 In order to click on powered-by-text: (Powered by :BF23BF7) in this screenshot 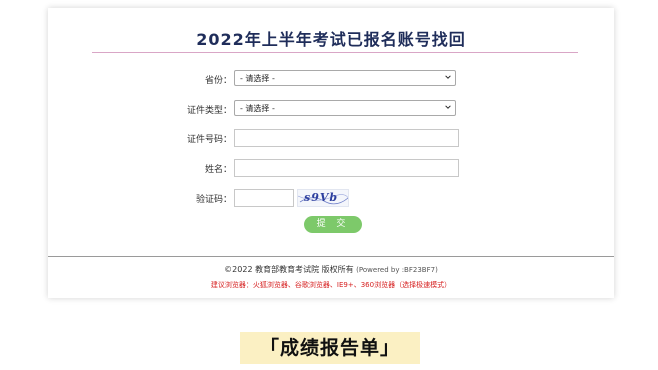, I will do `click(397, 270)`.